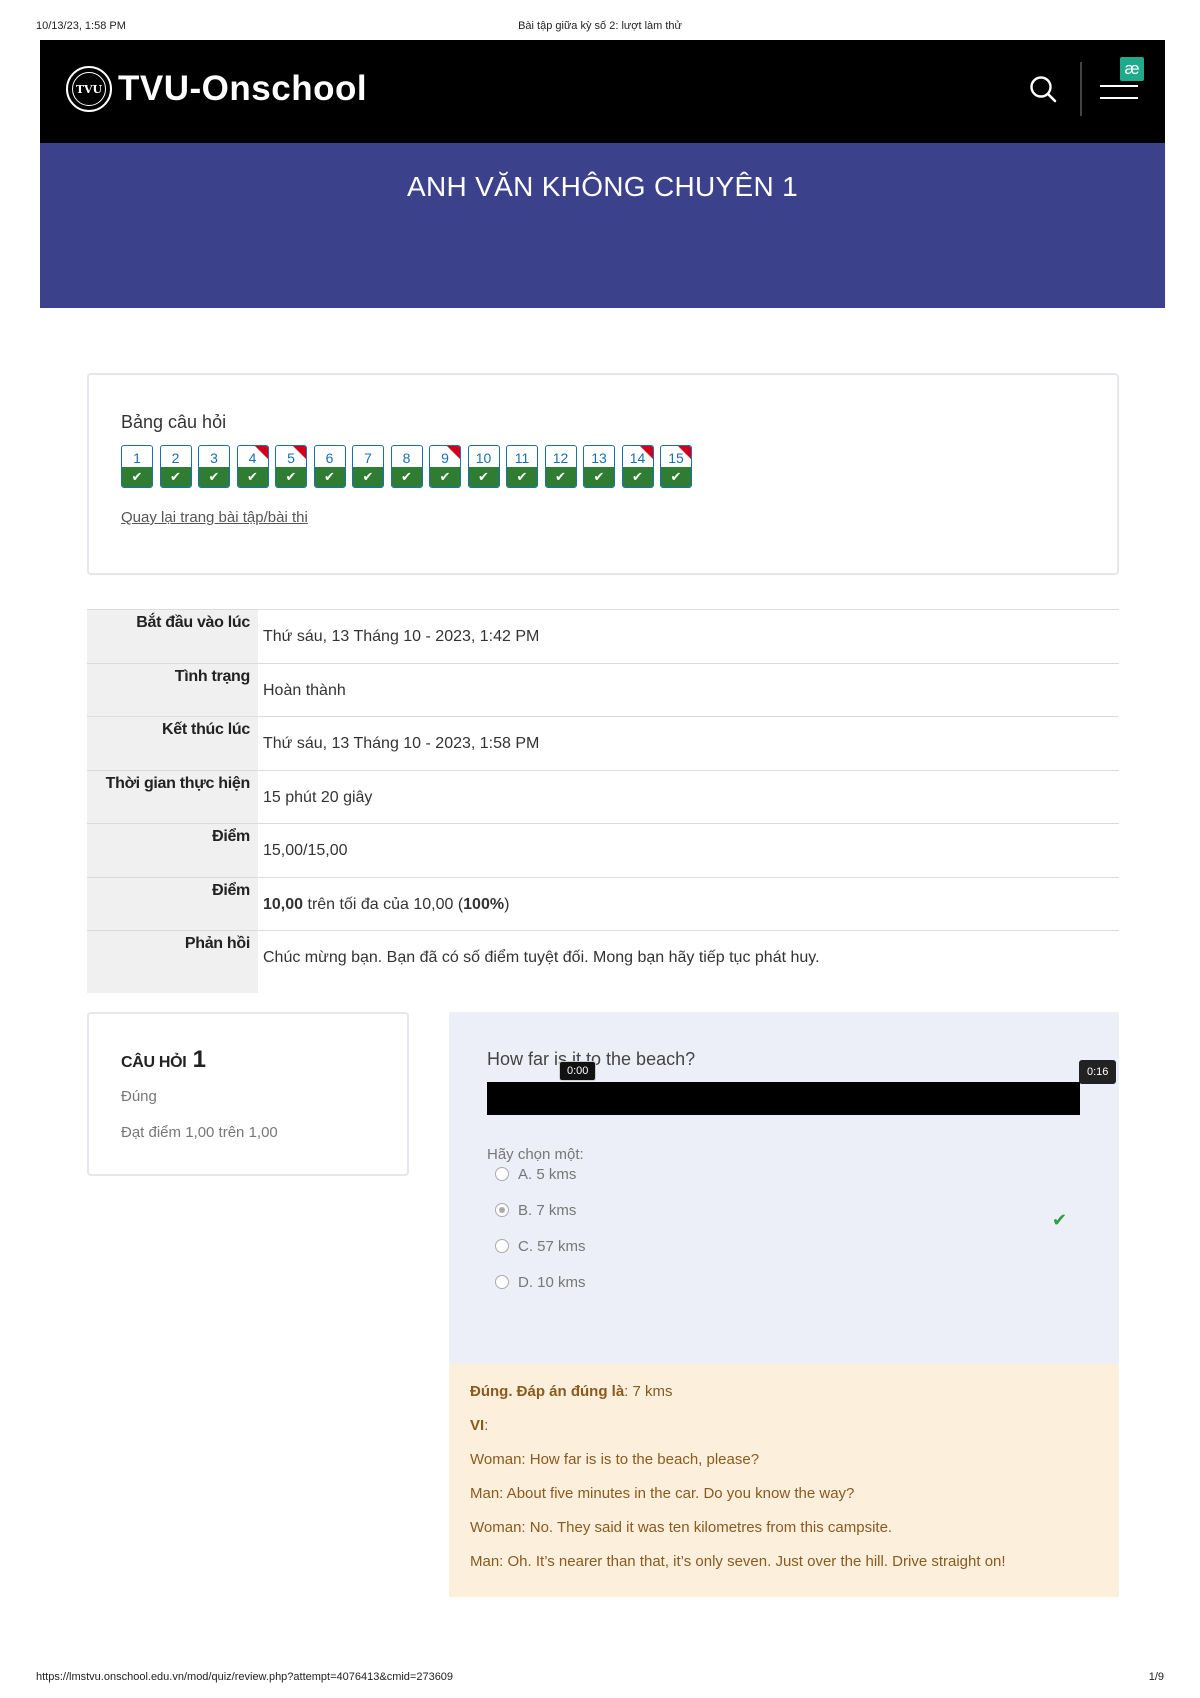  Describe the element at coordinates (1060, 1220) in the screenshot. I see `check-icon: ✔` at that location.